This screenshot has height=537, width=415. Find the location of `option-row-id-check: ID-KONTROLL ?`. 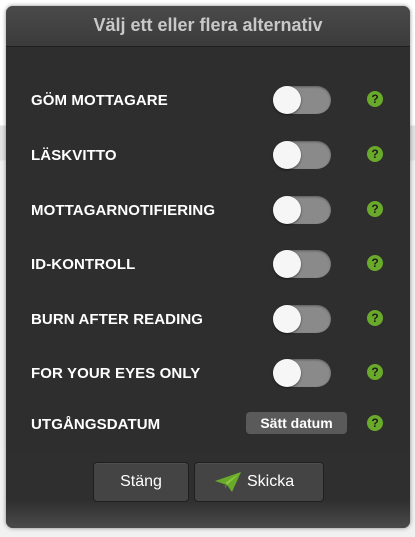

option-row-id-check: ID-KONTROLL ? is located at coordinates (208, 264).